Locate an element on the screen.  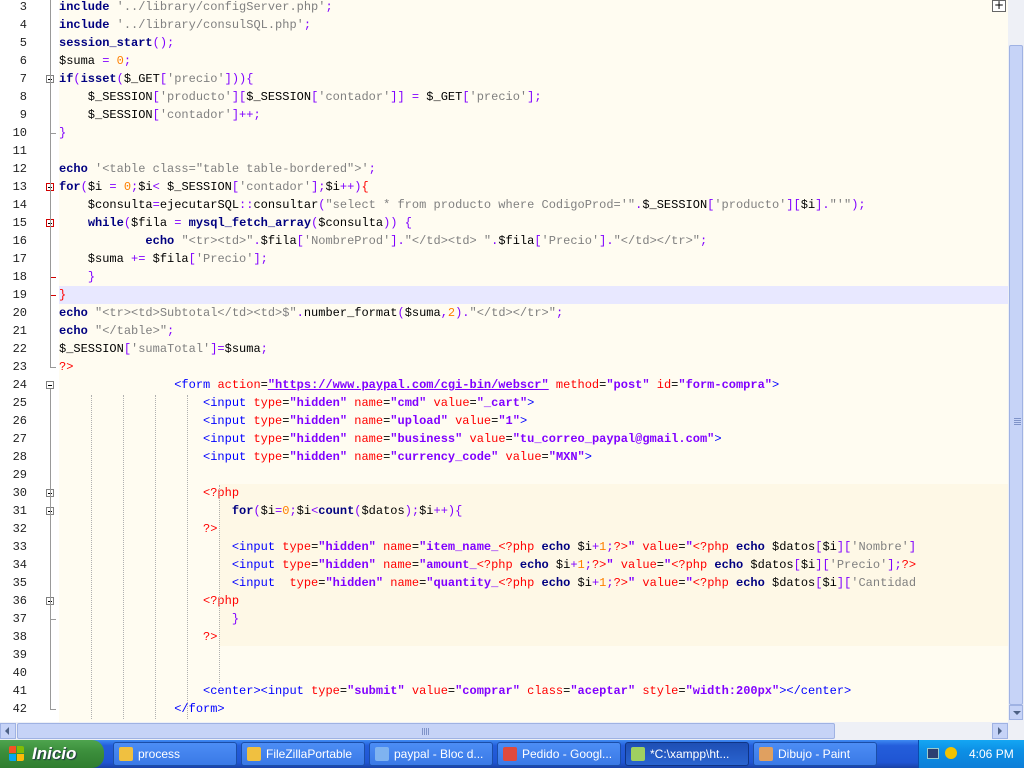
line-number: 31 is located at coordinates (19, 511).